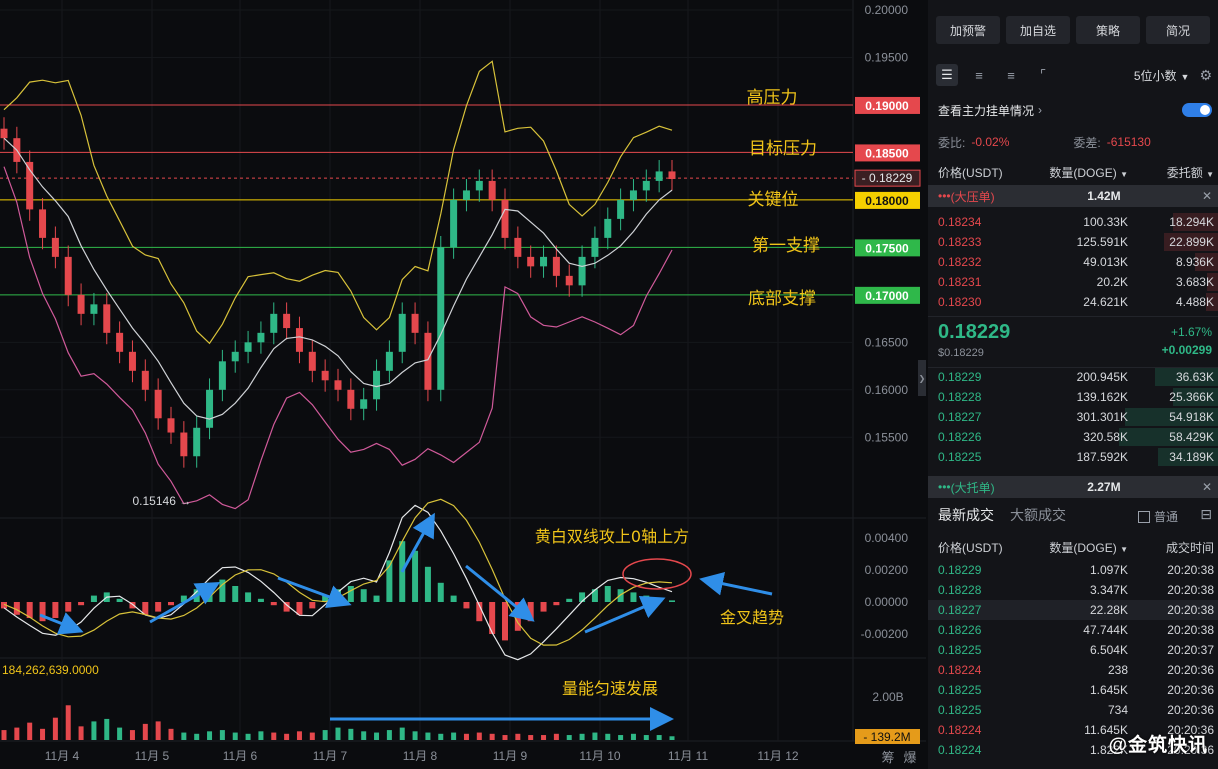 The width and height of the screenshot is (1218, 769). What do you see at coordinates (947, 75) in the screenshot?
I see `both-sides-view-icon: ☰` at bounding box center [947, 75].